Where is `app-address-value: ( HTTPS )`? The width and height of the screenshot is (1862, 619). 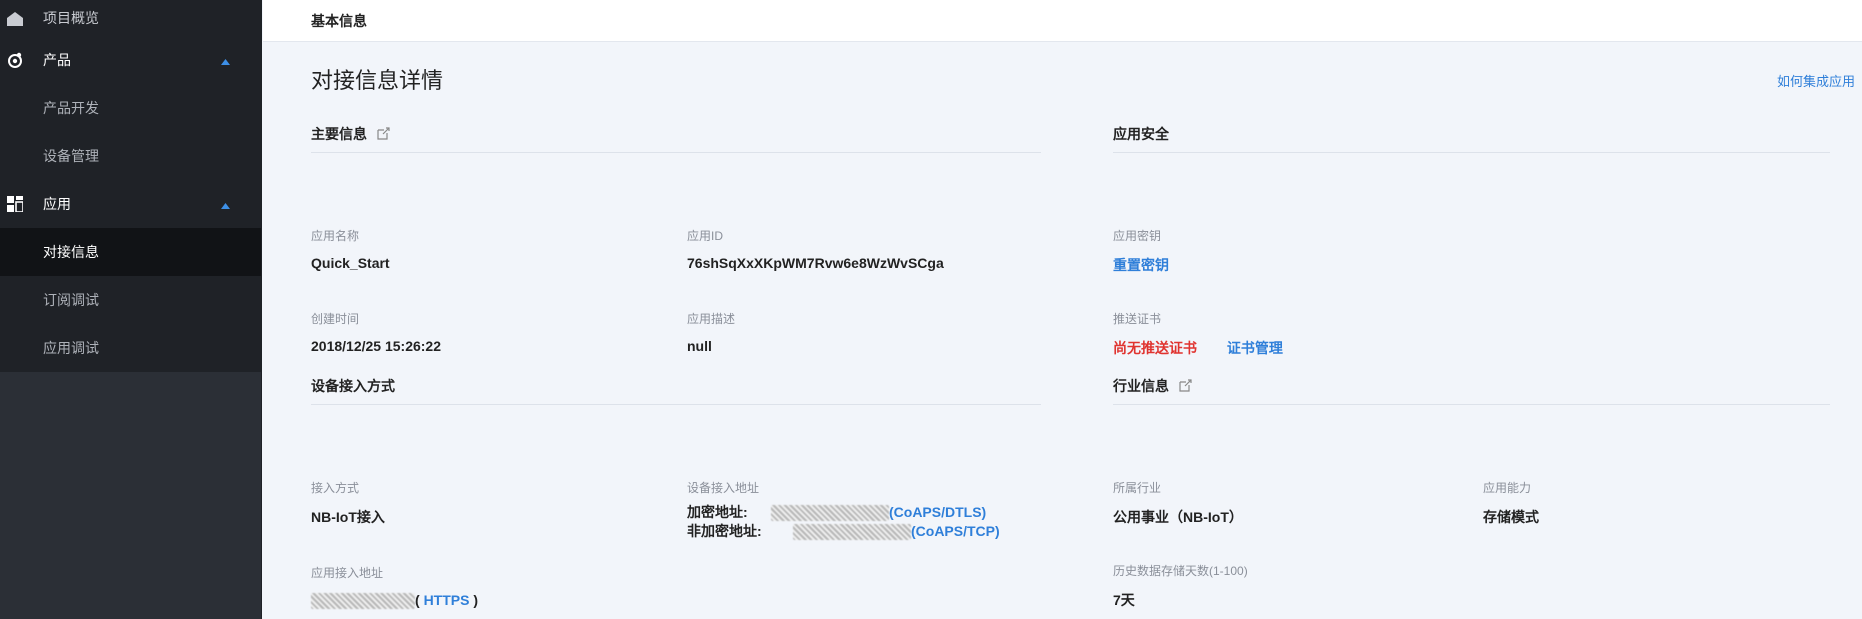 app-address-value: ( HTTPS ) is located at coordinates (395, 601).